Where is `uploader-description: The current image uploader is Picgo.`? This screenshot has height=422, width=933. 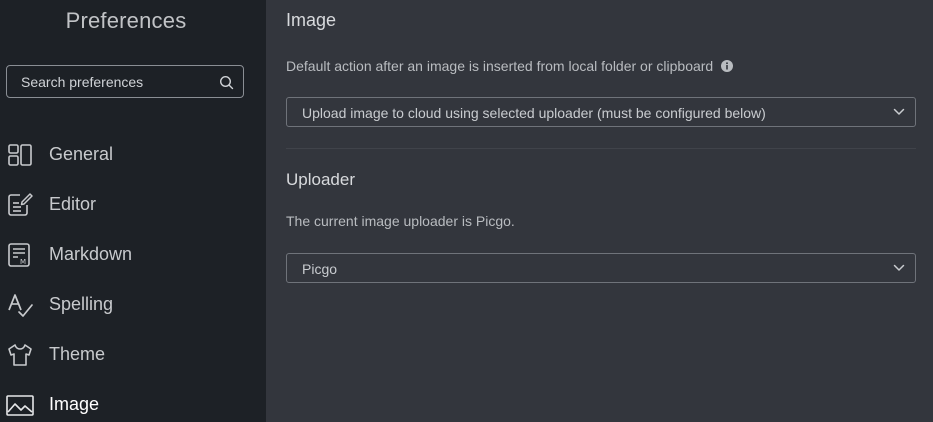
uploader-description: The current image uploader is Picgo. is located at coordinates (400, 221).